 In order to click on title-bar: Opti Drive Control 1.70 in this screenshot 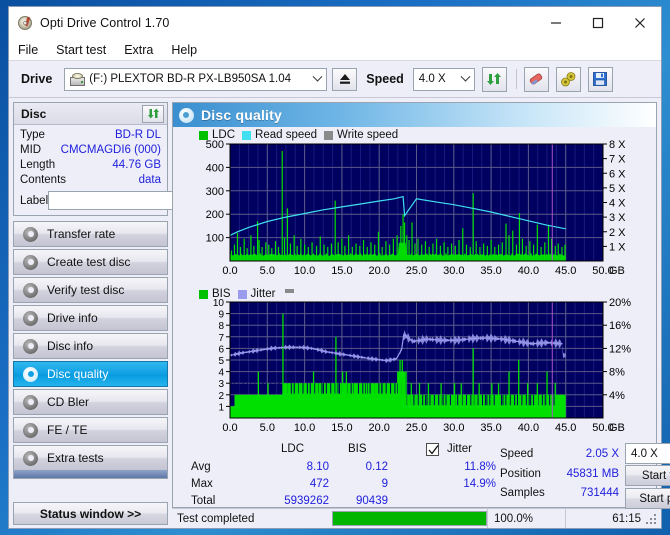, I will do `click(335, 23)`.